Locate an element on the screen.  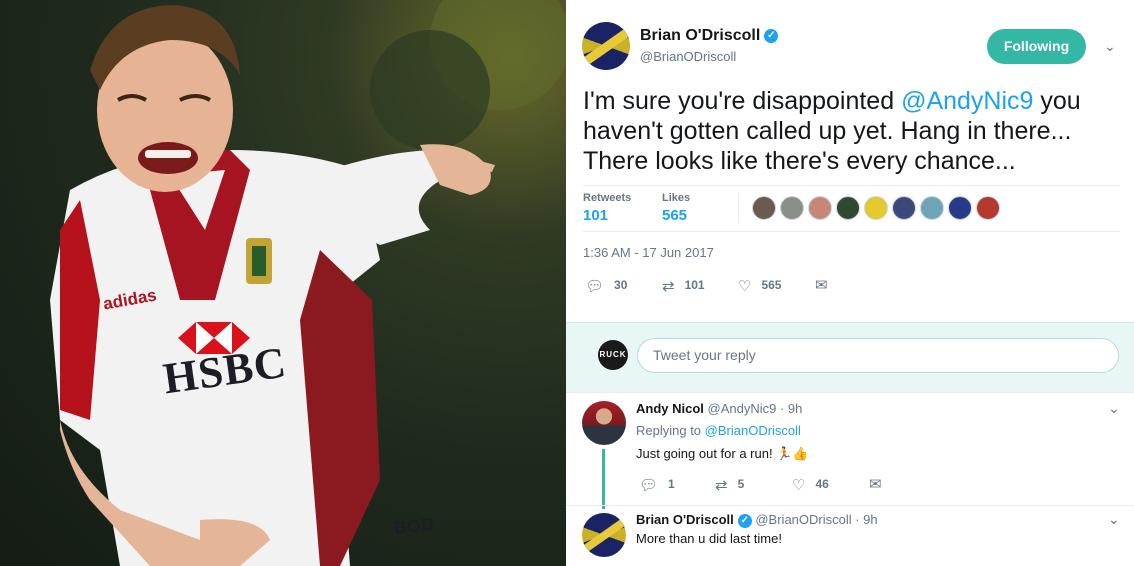
thread-connector is located at coordinates (603, 479).